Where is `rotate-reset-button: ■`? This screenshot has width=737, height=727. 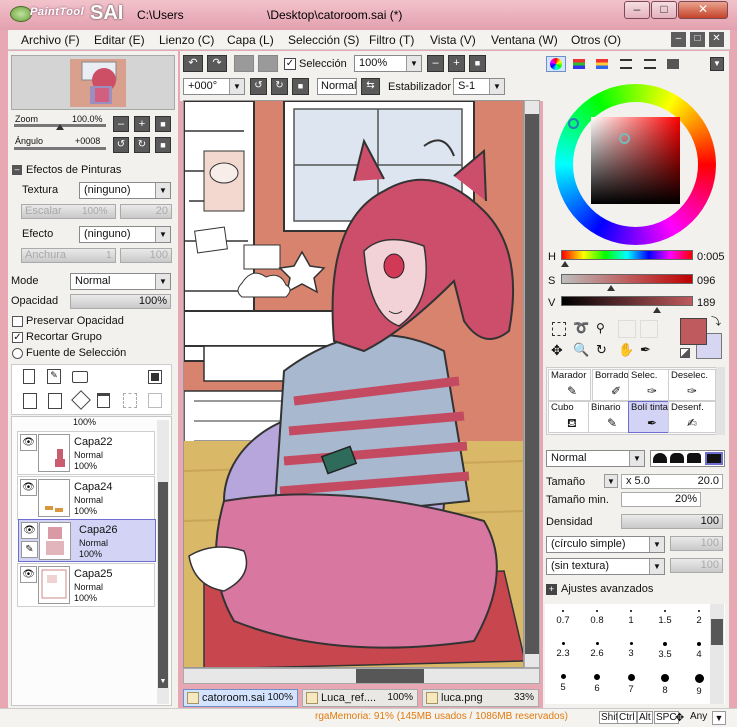 rotate-reset-button: ■ is located at coordinates (163, 145).